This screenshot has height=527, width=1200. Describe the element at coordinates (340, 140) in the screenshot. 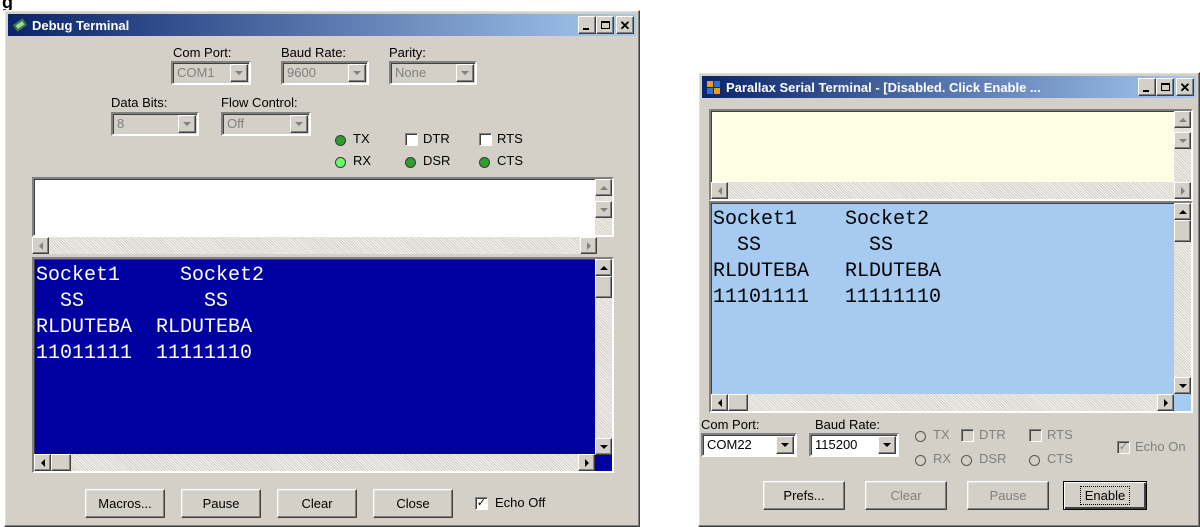

I see `tx-led` at that location.